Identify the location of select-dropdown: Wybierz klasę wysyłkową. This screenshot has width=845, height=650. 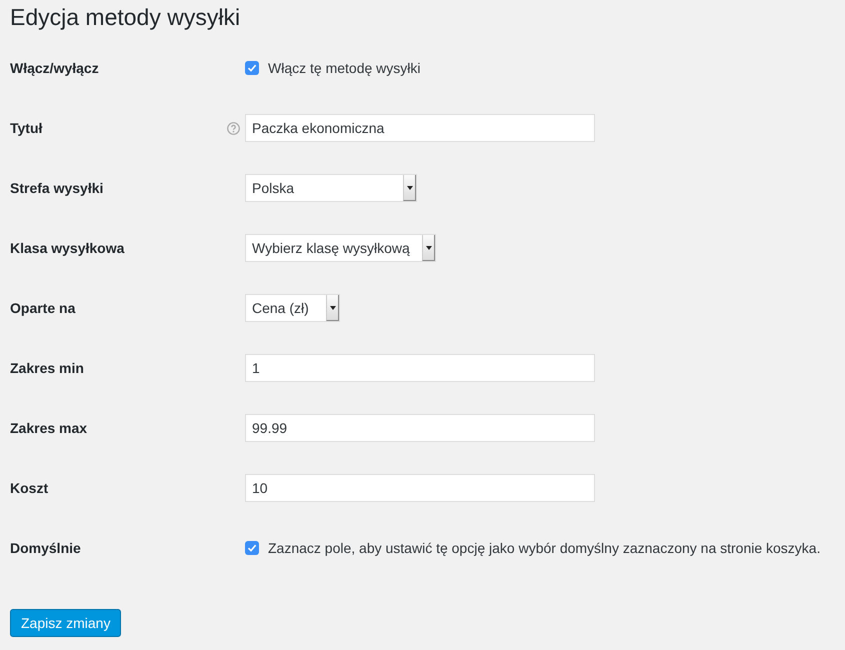
(340, 248).